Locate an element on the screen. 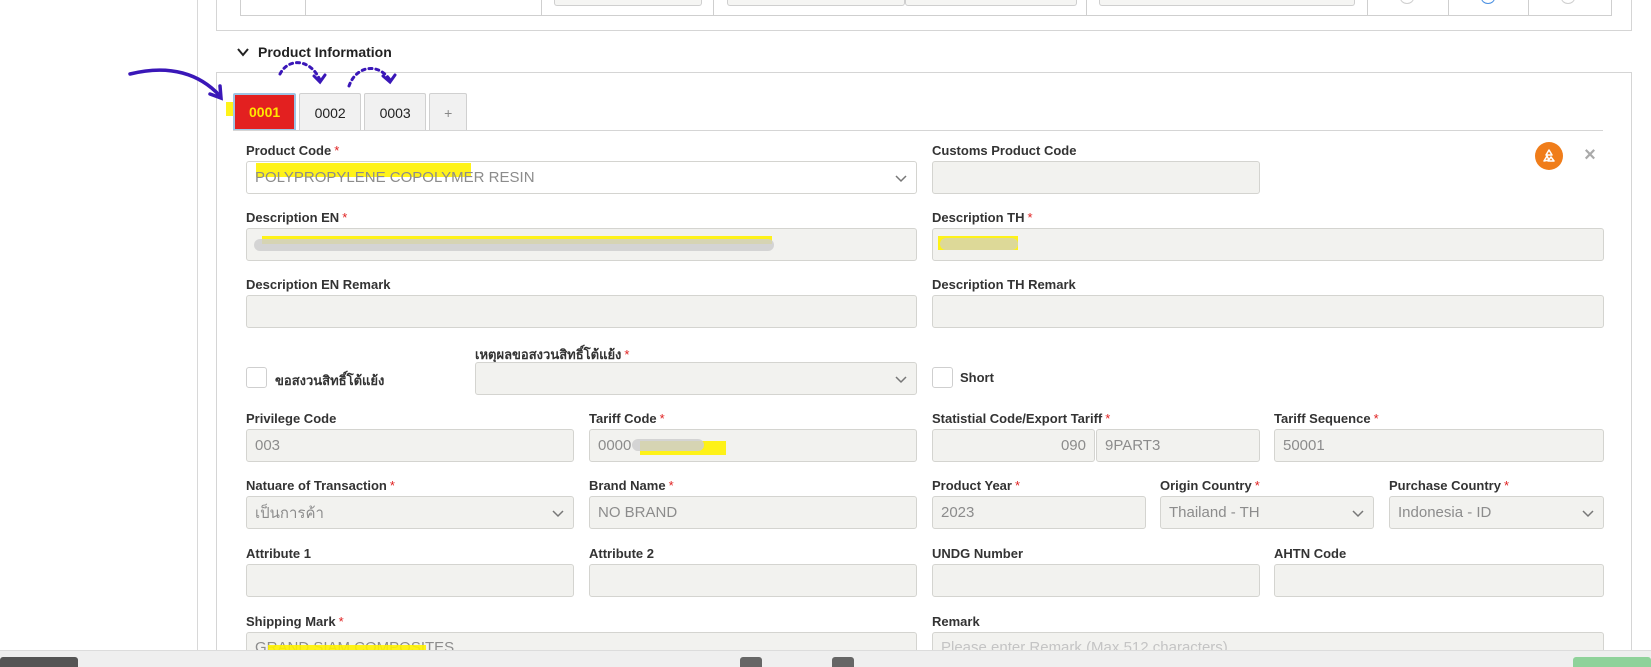  short-checkbox-label: Short is located at coordinates (977, 377).